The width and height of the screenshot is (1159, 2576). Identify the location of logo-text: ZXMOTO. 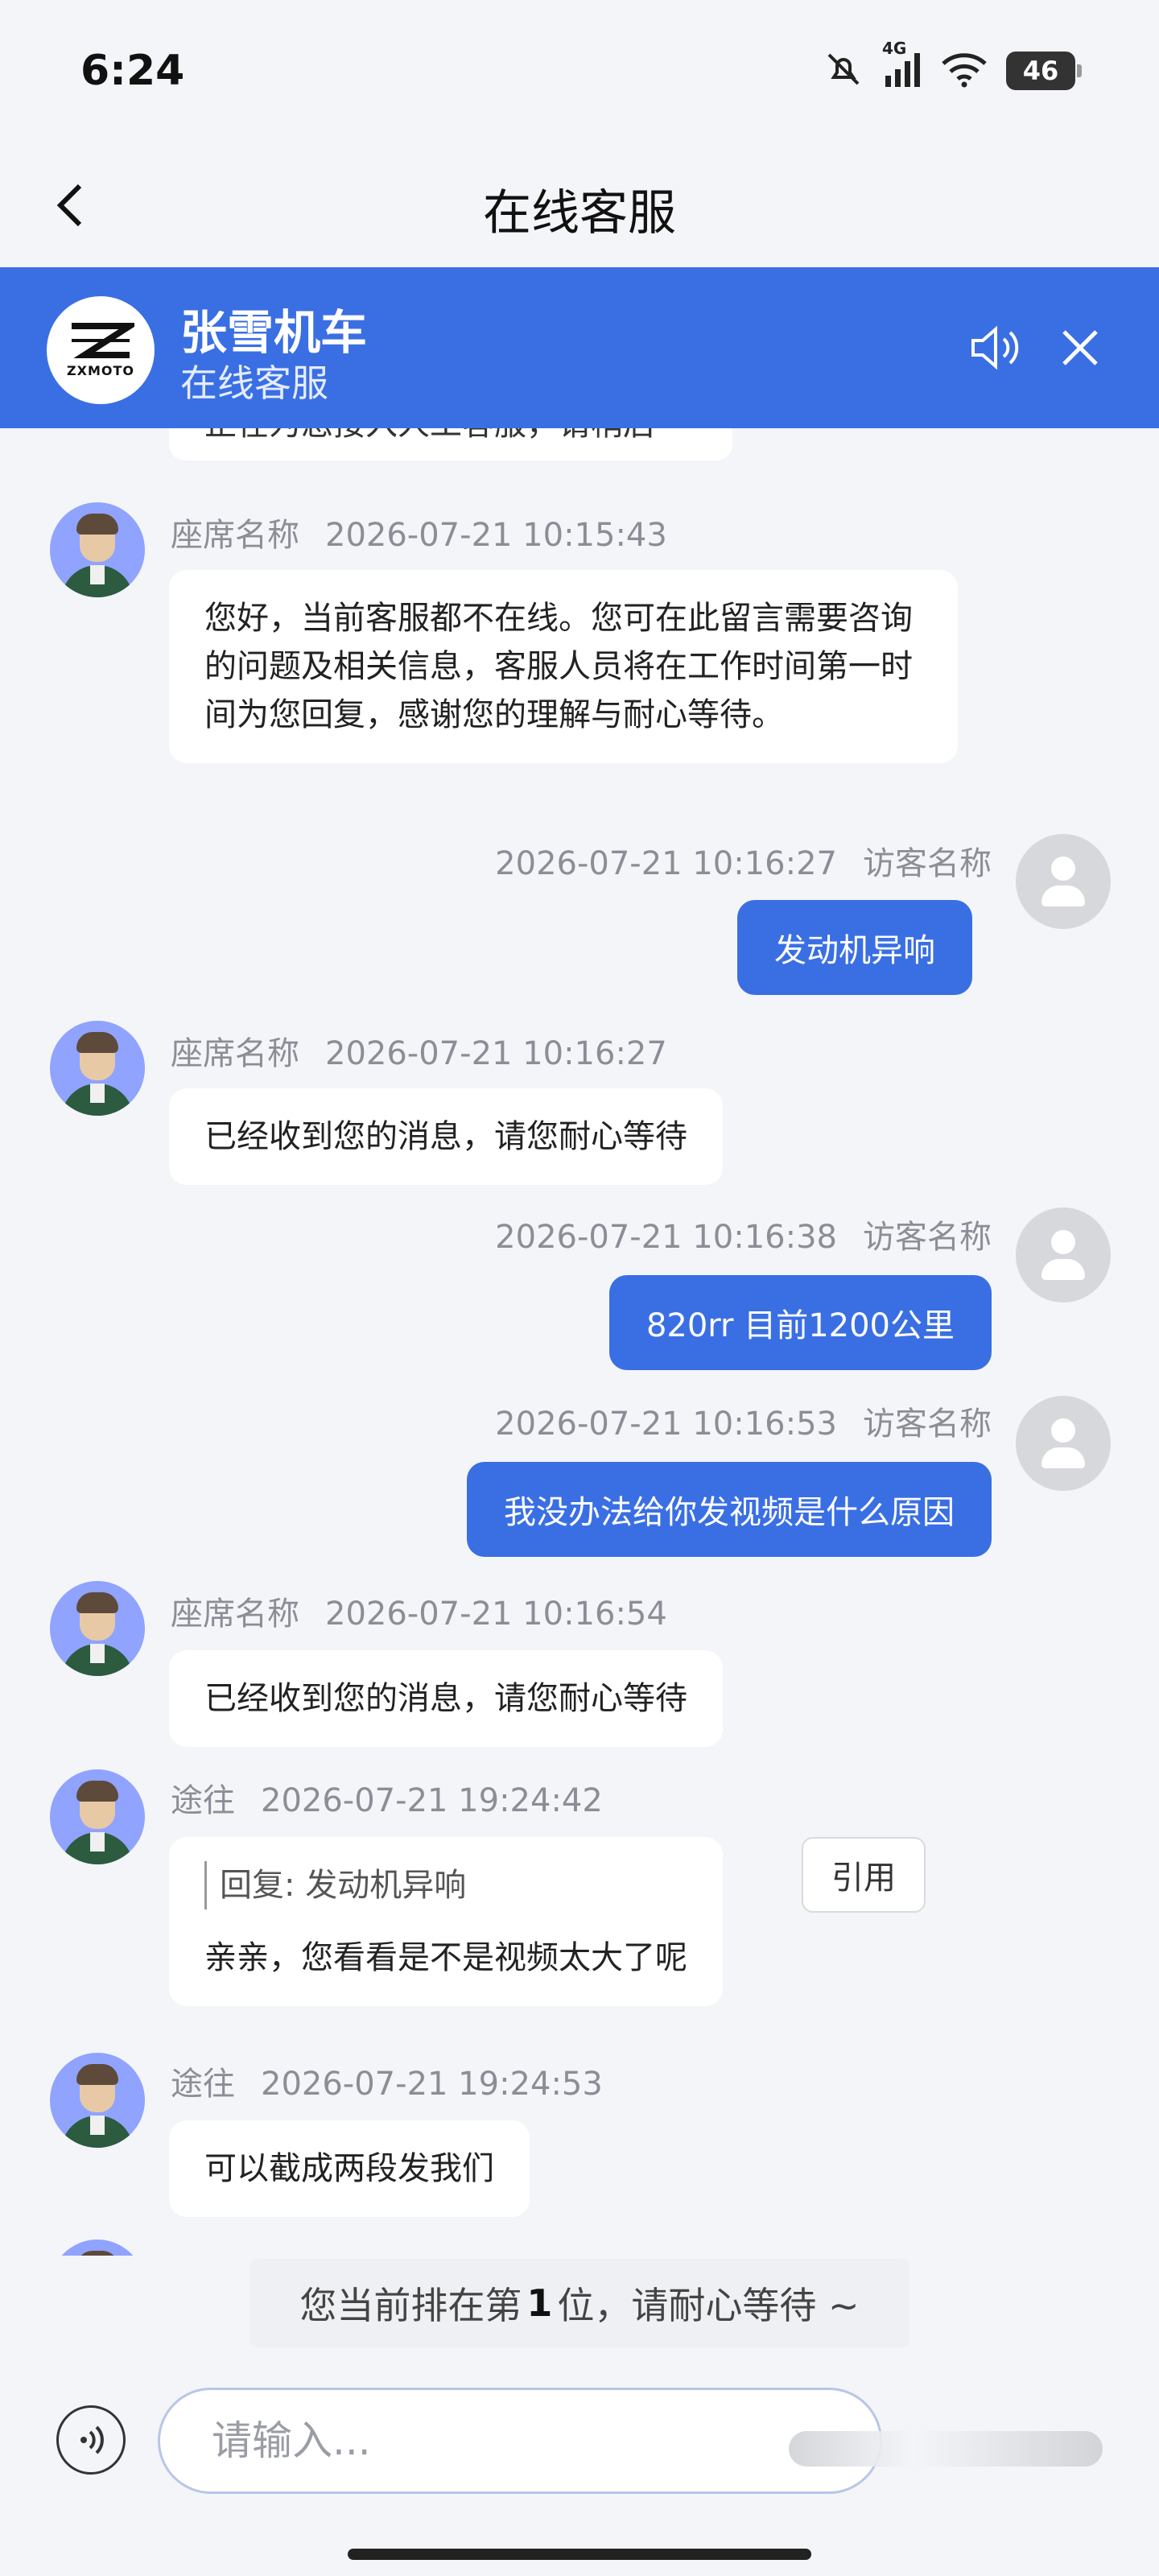
(100, 370).